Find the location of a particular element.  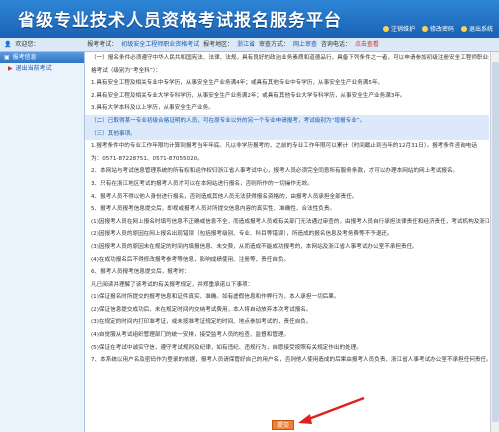

header: 省级专业技术人员资格考试报名服务平台 注销维护 修改密码 退出系统 is located at coordinates (249, 19).